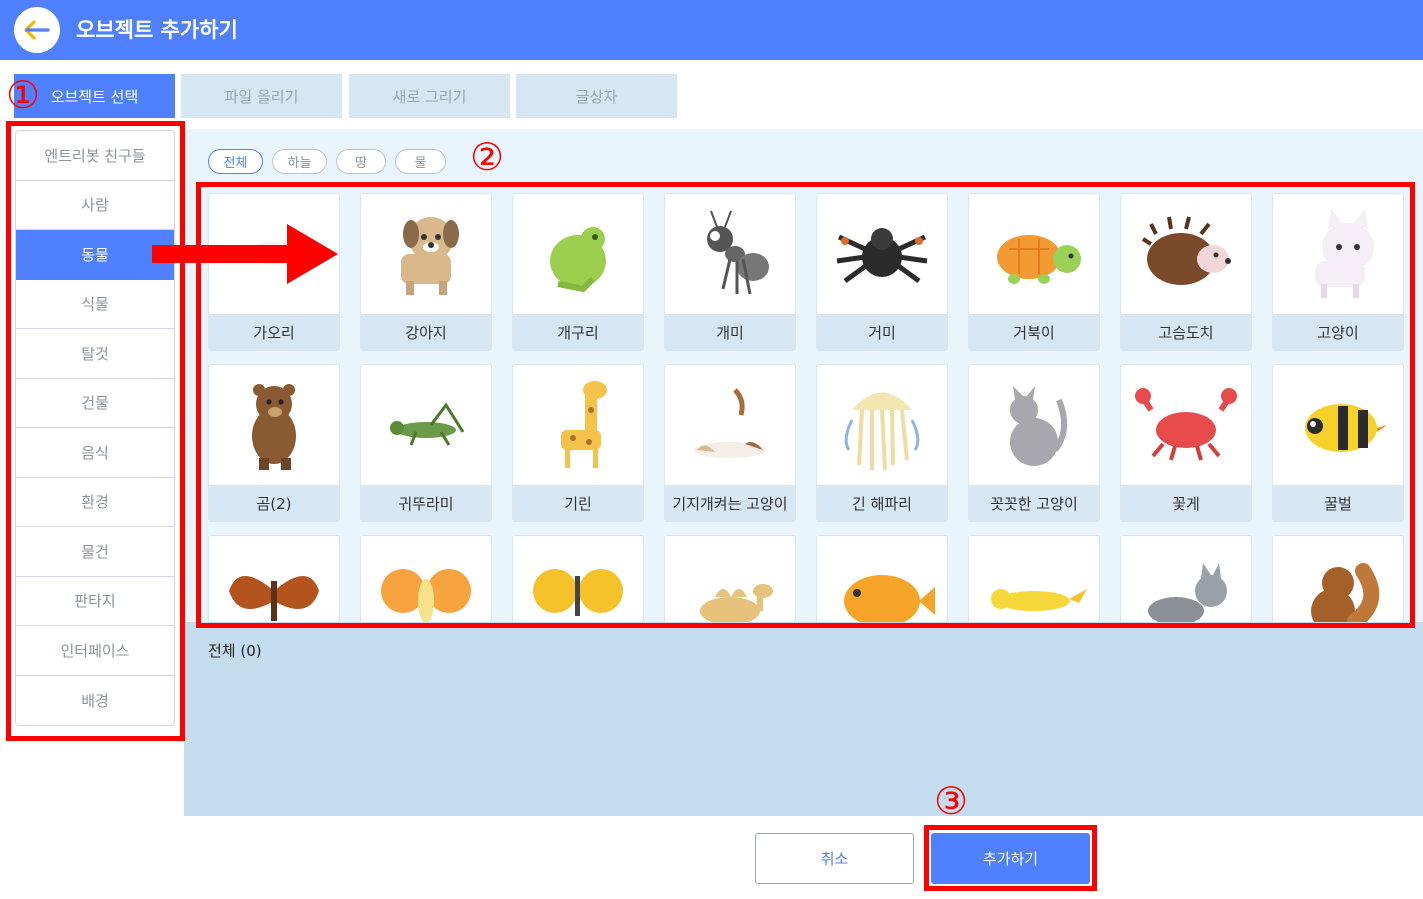  What do you see at coordinates (1034, 254) in the screenshot?
I see `turtle-icon` at bounding box center [1034, 254].